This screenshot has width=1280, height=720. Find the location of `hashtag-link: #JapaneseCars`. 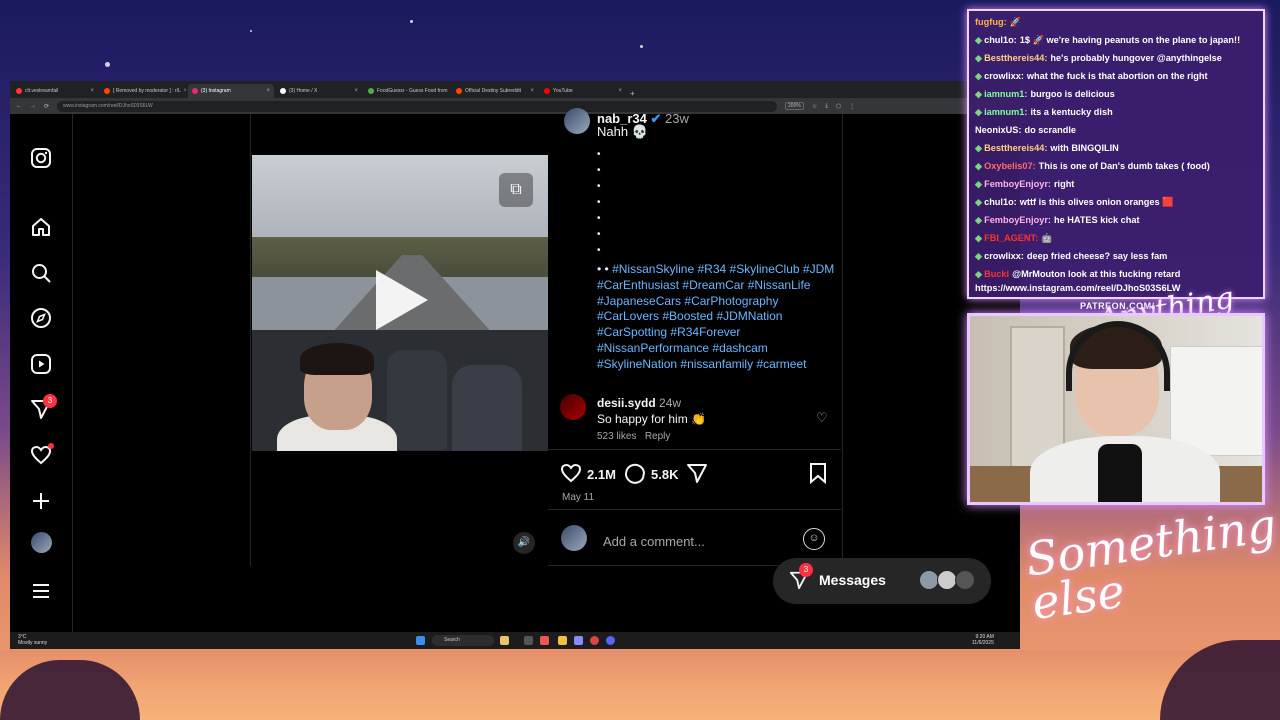

hashtag-link: #JapaneseCars is located at coordinates (639, 301).